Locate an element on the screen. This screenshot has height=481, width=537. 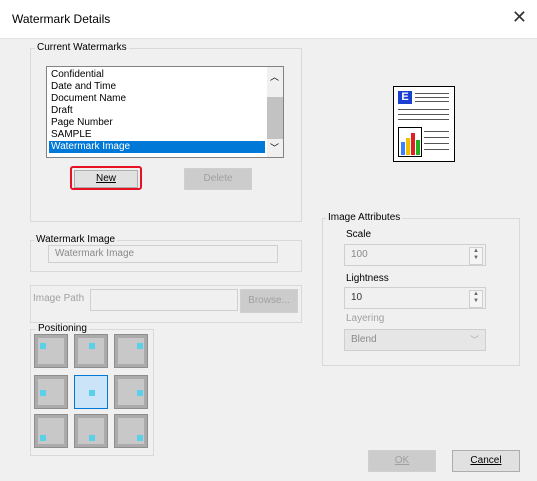
position-middle-right is located at coordinates (131, 392).